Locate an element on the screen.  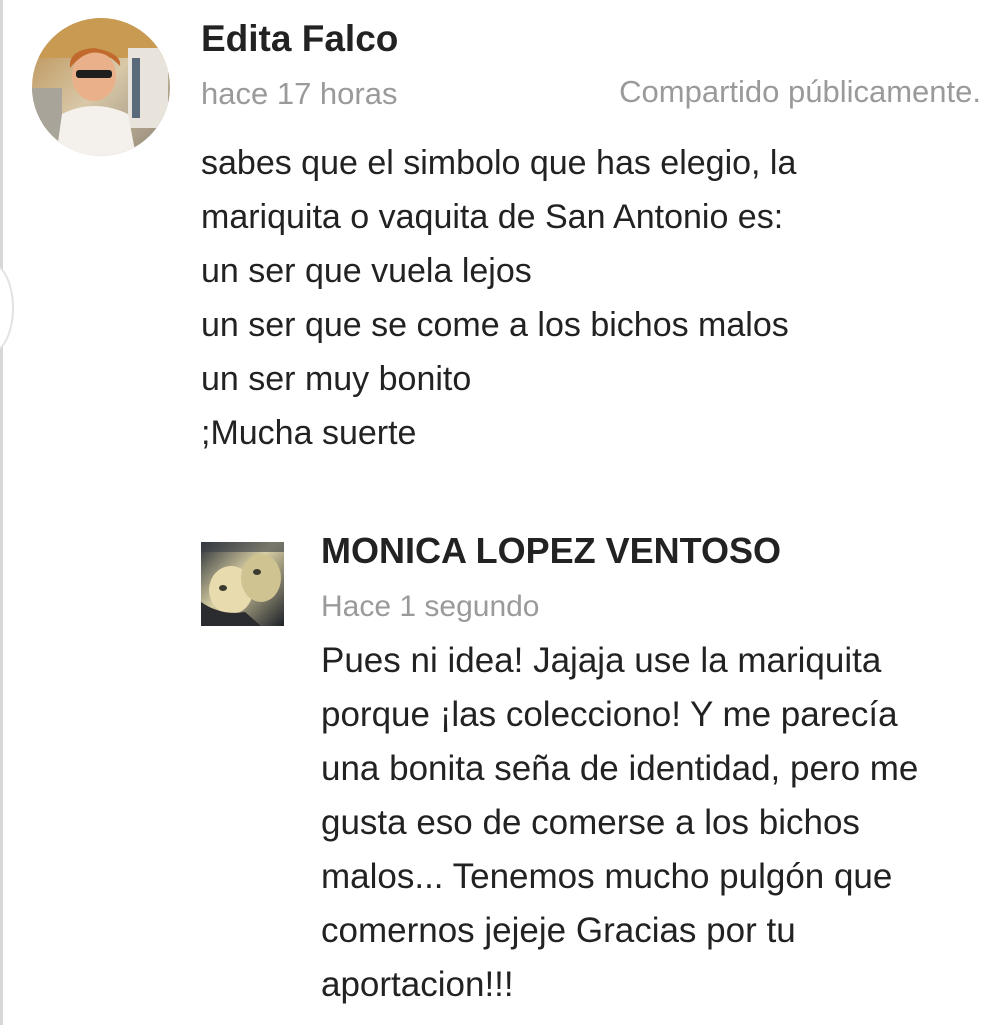
avatar is located at coordinates (101, 87).